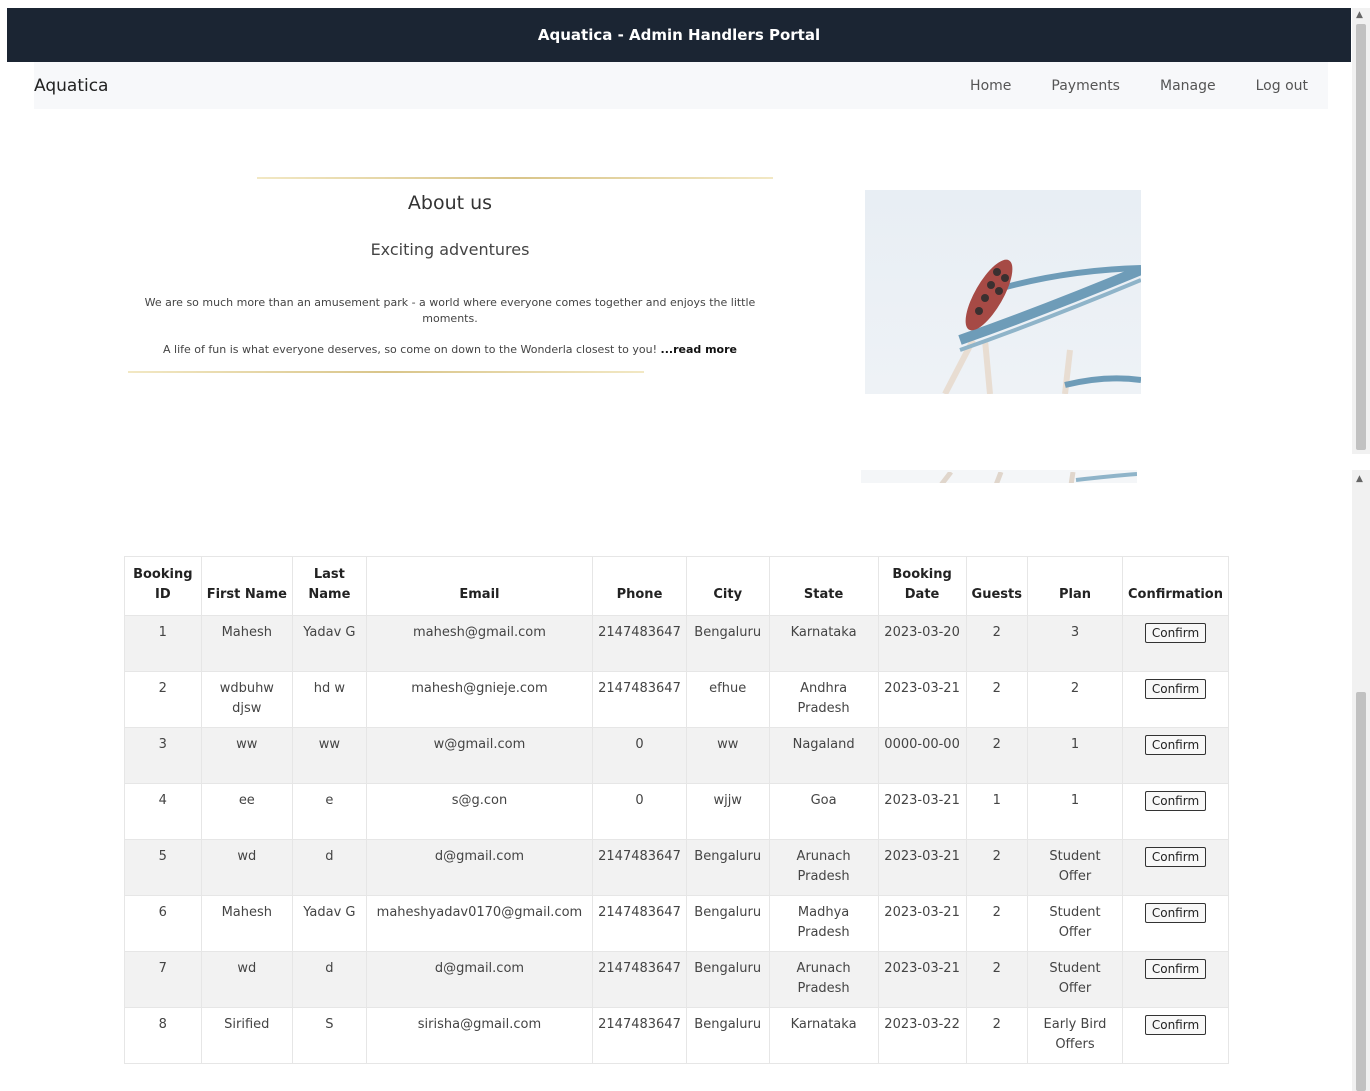 This screenshot has width=1370, height=1091. Describe the element at coordinates (479, 923) in the screenshot. I see `cell-email: maheshyadav0170@gmail.com` at that location.